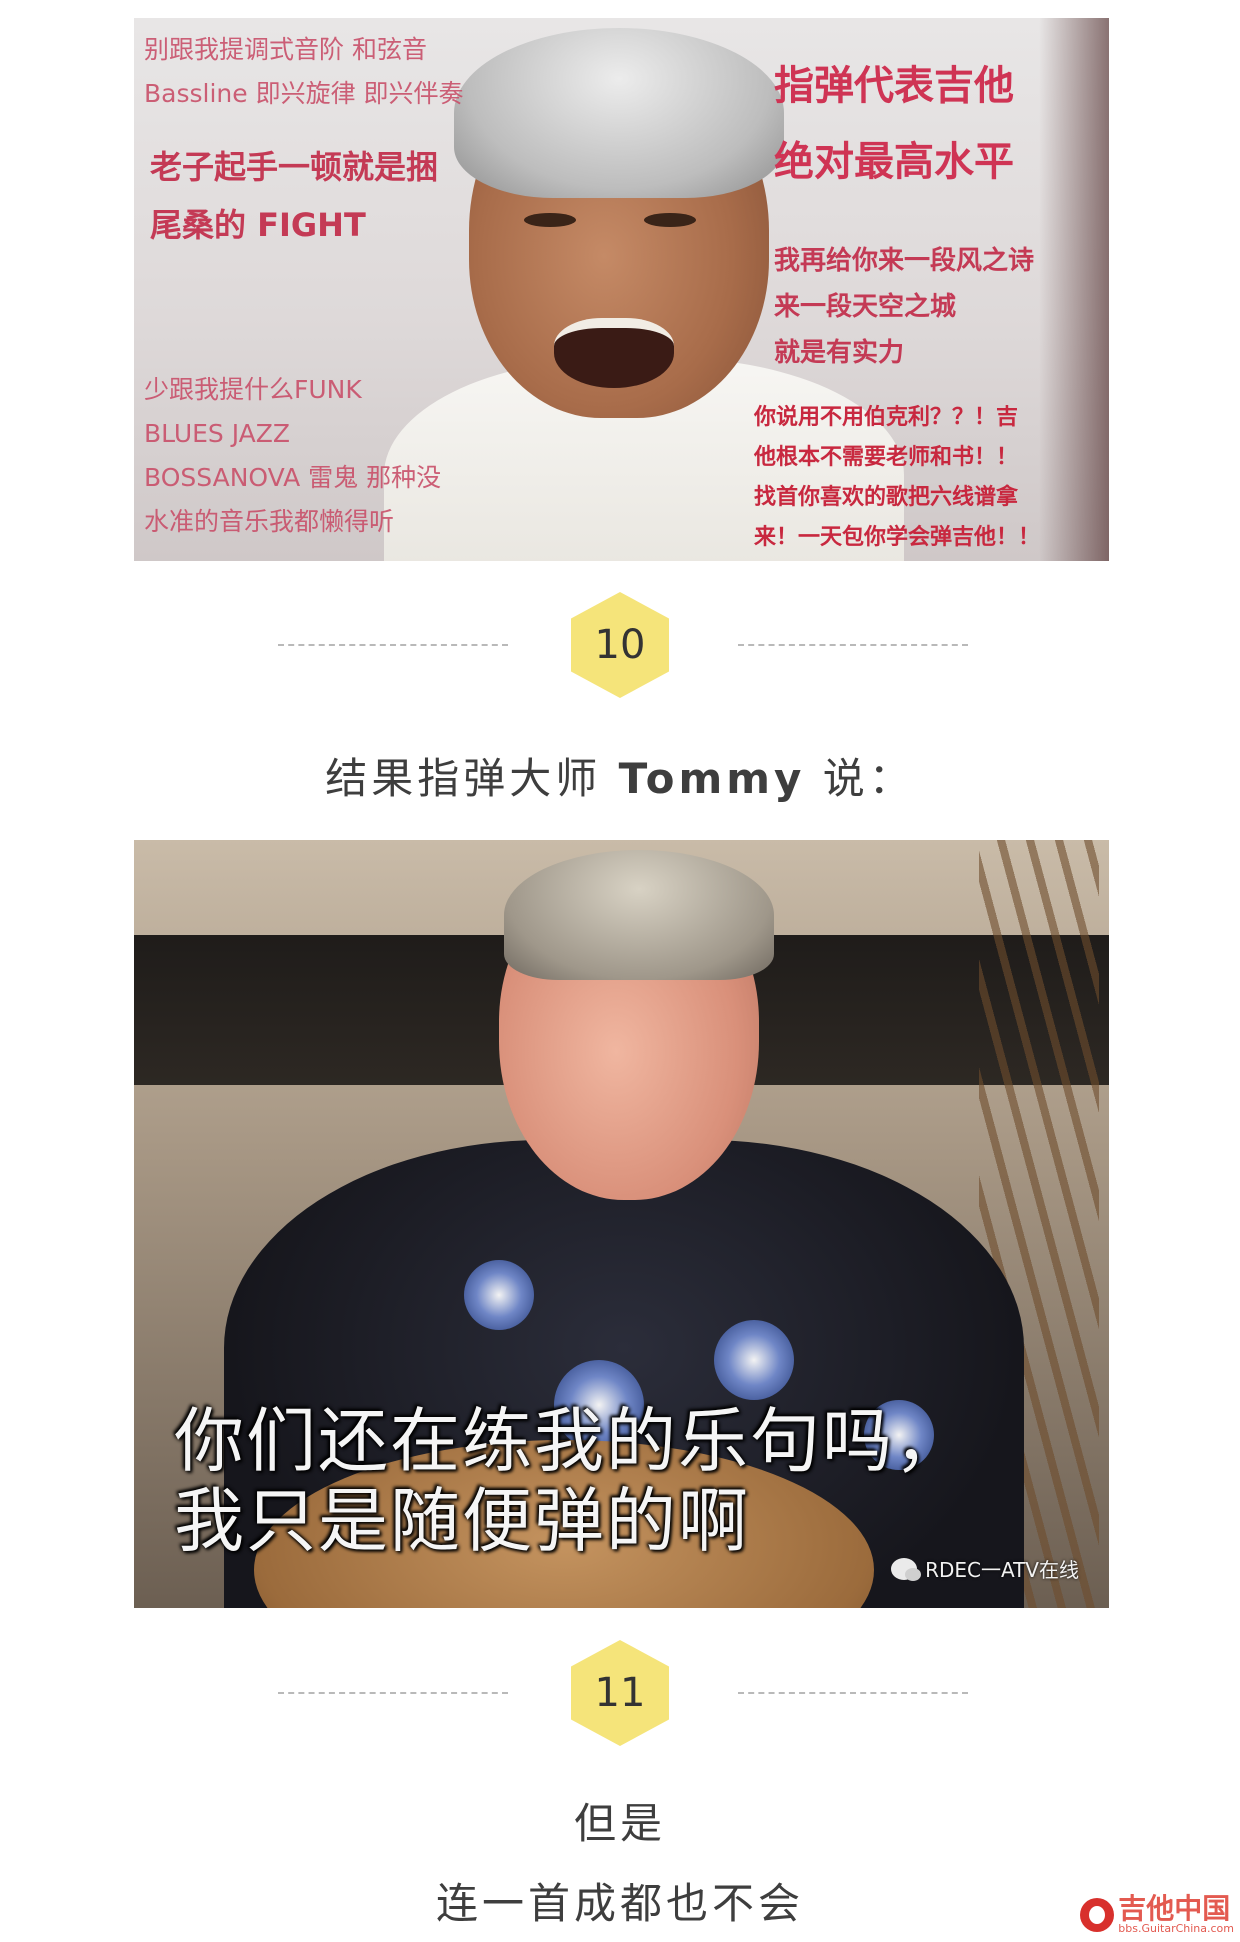  What do you see at coordinates (894, 124) in the screenshot?
I see `meme-text-right-top: 指弹代表吉他 绝对最高水平` at bounding box center [894, 124].